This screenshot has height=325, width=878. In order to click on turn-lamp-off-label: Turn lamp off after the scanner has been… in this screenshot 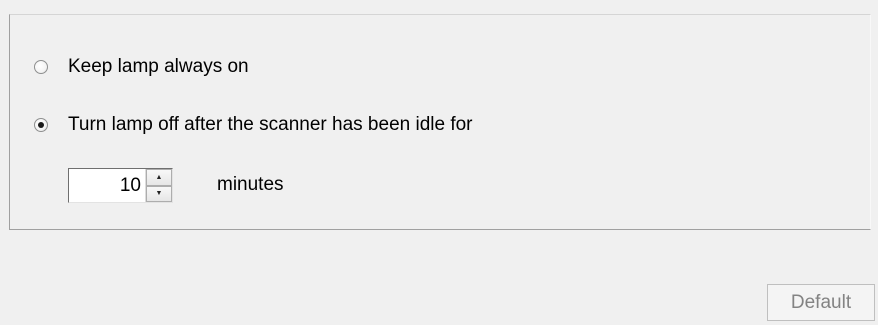, I will do `click(270, 124)`.